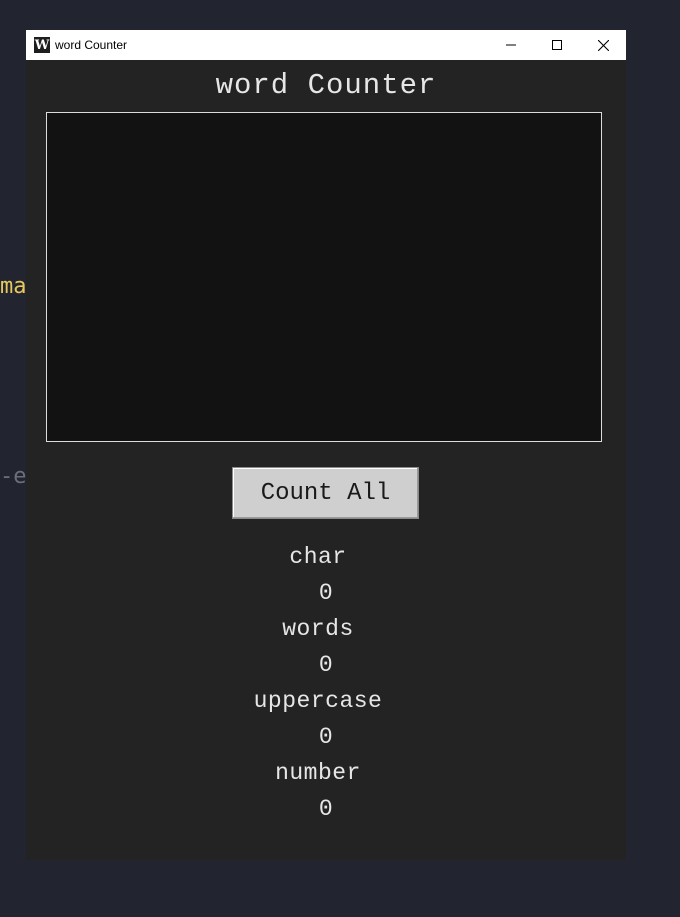 The height and width of the screenshot is (917, 680). Describe the element at coordinates (318, 557) in the screenshot. I see `char-label: char` at that location.